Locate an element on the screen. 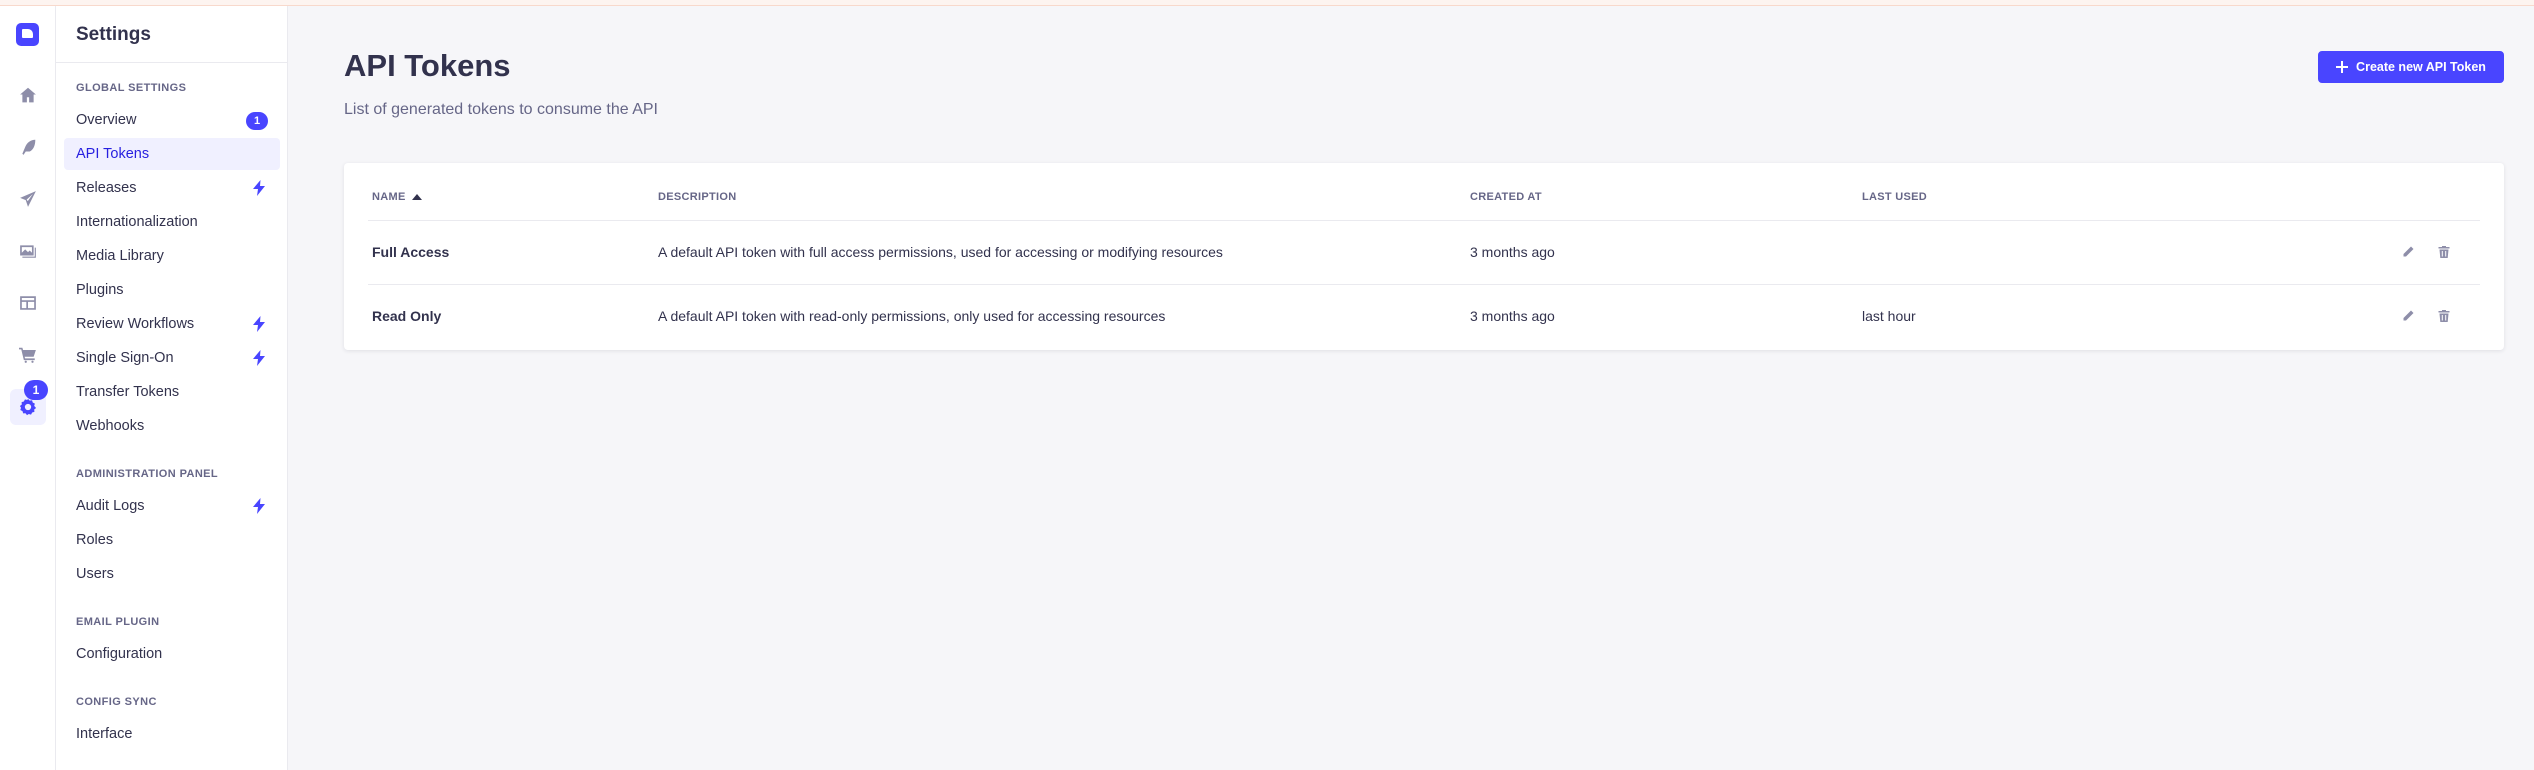  sidebar-item-transfer-tokens: Transfer Tokens is located at coordinates (172, 392).